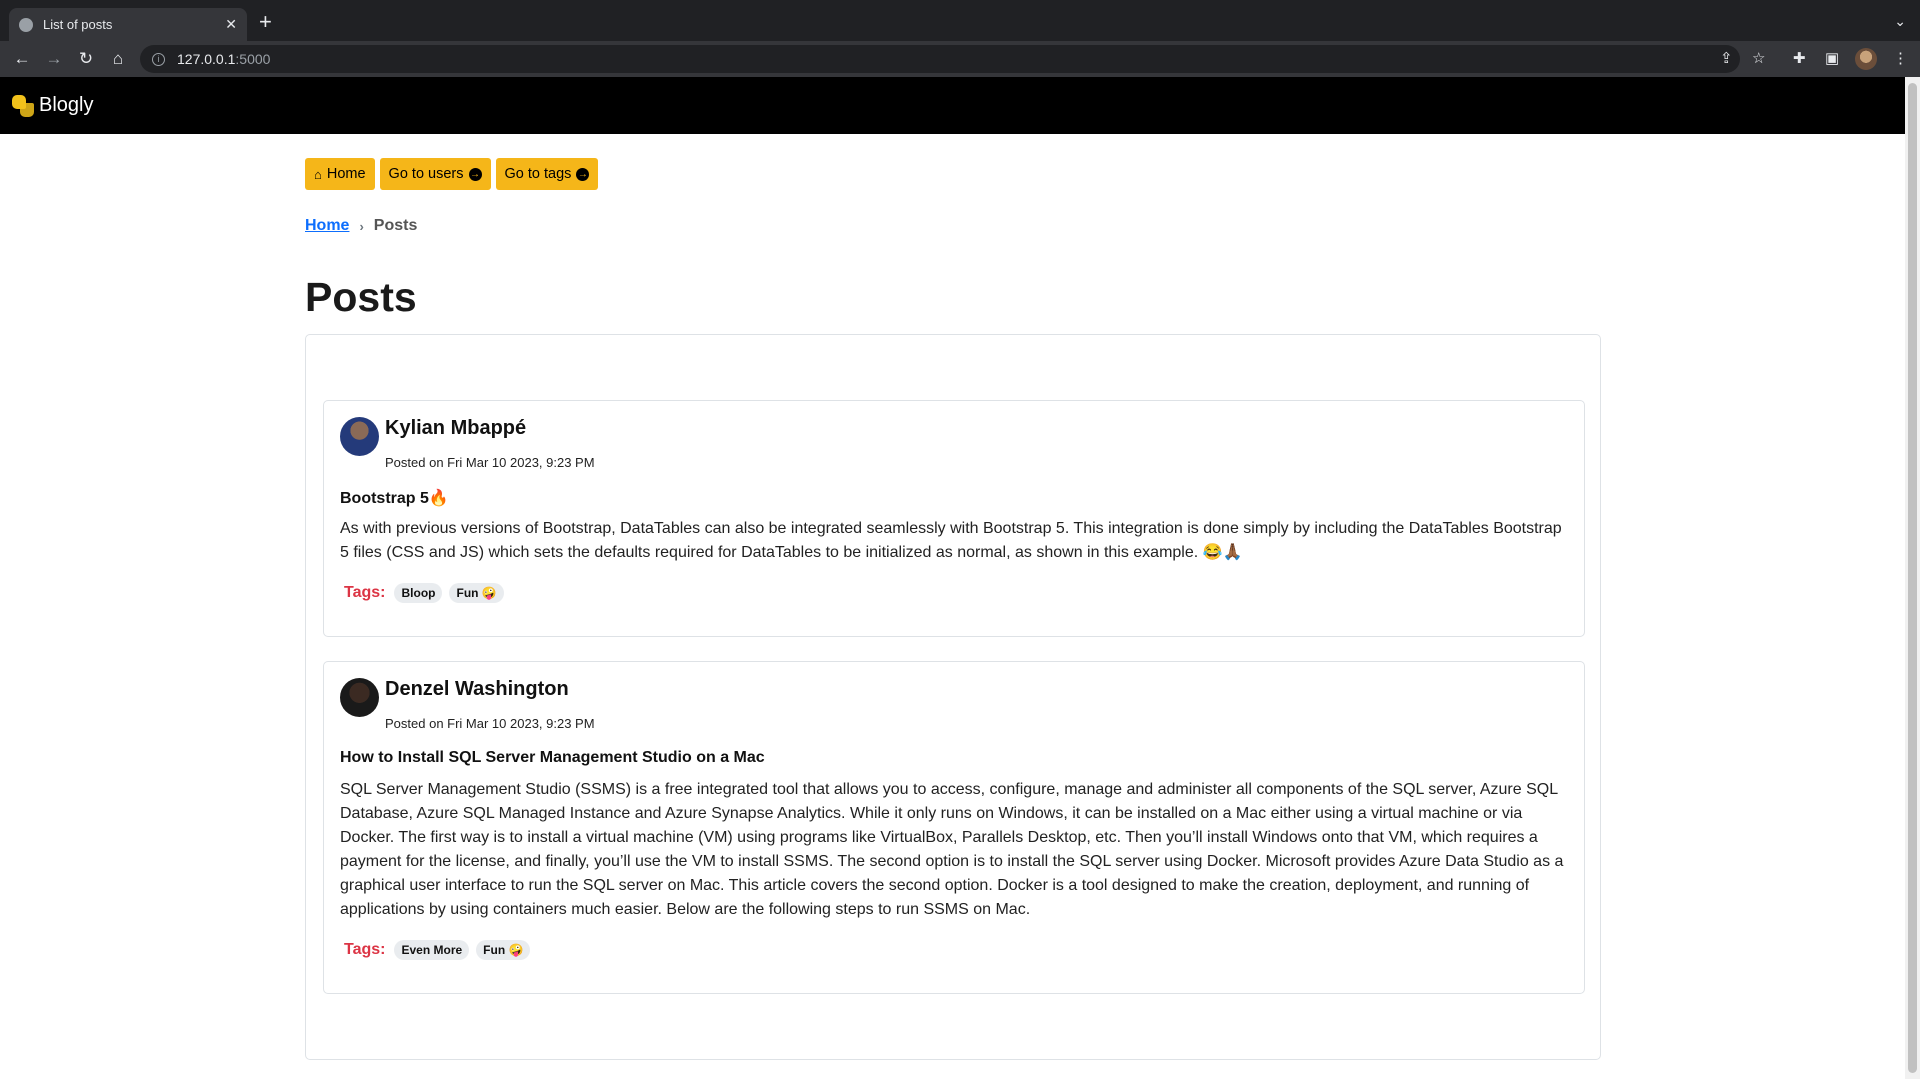 The width and height of the screenshot is (1920, 1079). I want to click on go-to-users-button: Go to users →, so click(435, 174).